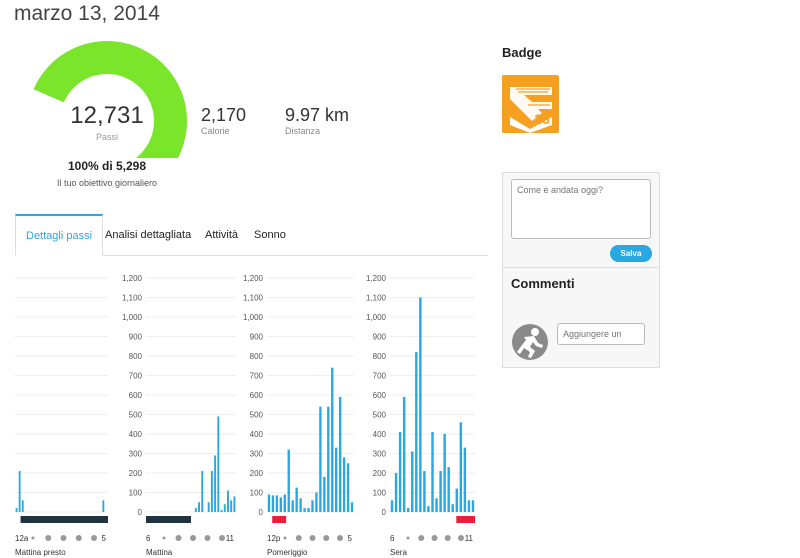 Image resolution: width=800 pixels, height=558 pixels. Describe the element at coordinates (542, 119) in the screenshot. I see `badge-number: 25` at that location.